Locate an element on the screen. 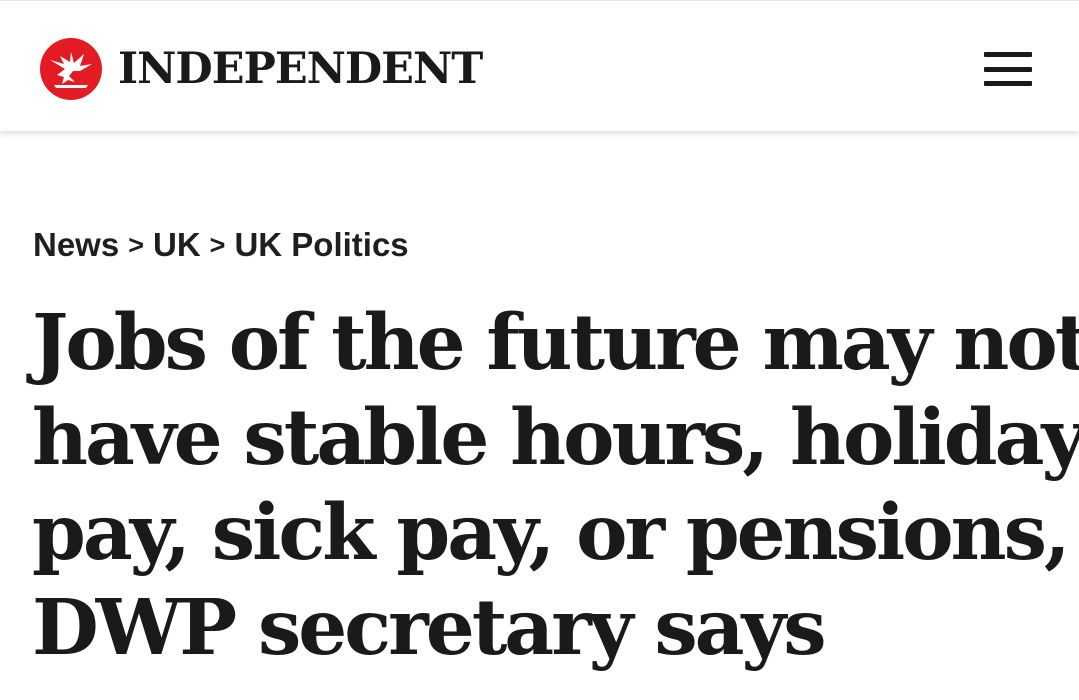 The image size is (1079, 700). breadcrumb-uk: UK is located at coordinates (177, 245).